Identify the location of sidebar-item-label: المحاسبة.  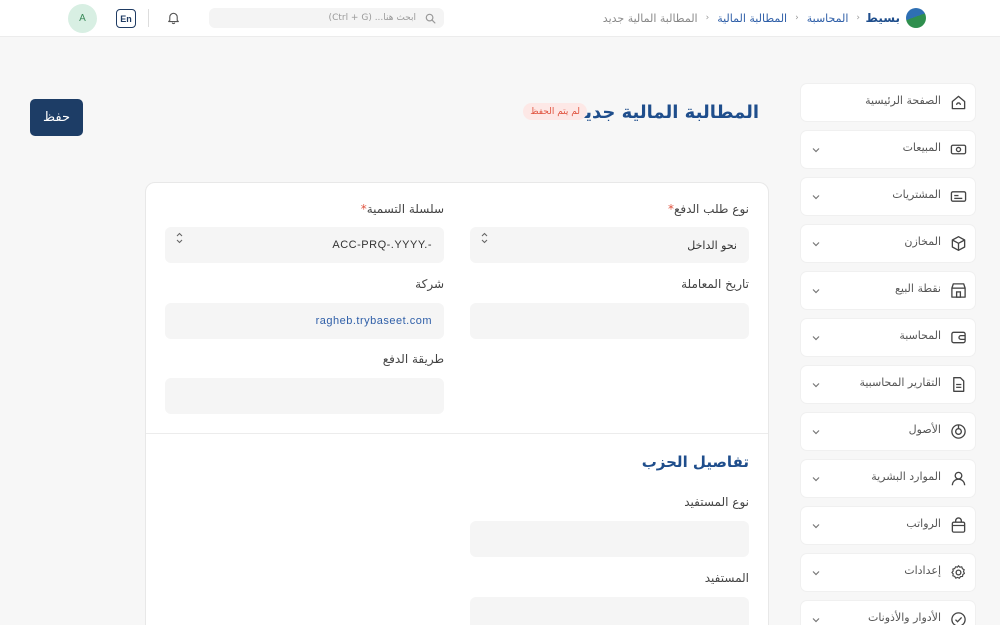
(920, 335).